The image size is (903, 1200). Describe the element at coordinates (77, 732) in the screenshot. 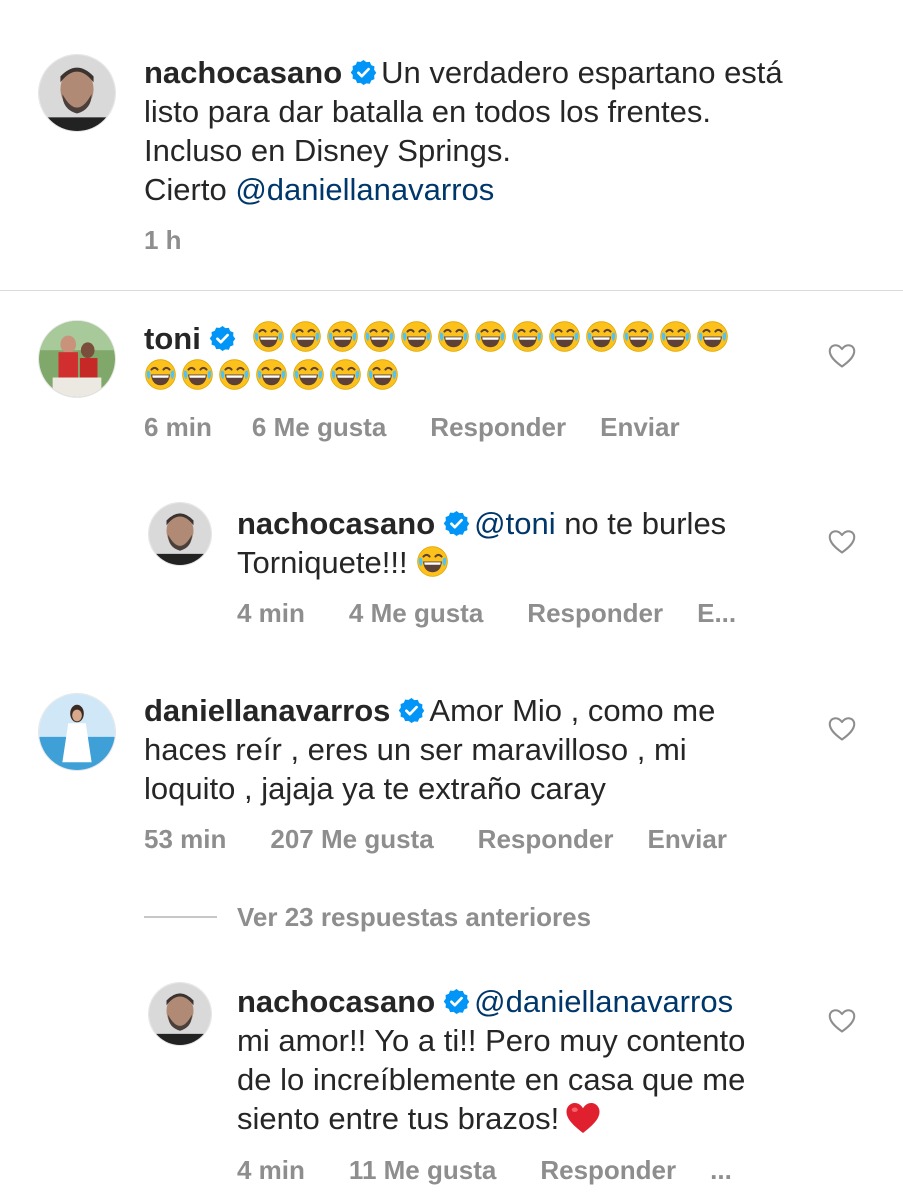

I see `avatar-daniellanavarros` at that location.